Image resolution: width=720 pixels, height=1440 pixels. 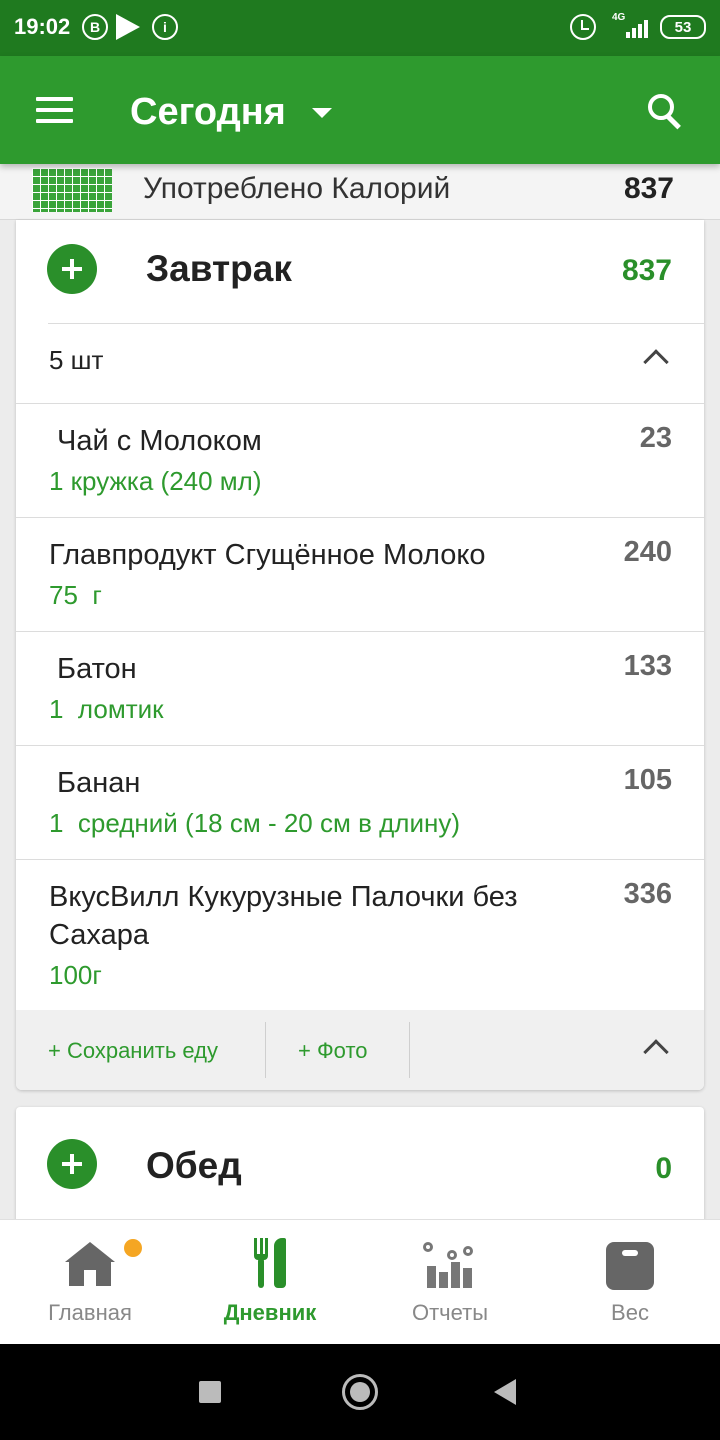 I want to click on meal-calories: 837, so click(x=646, y=270).